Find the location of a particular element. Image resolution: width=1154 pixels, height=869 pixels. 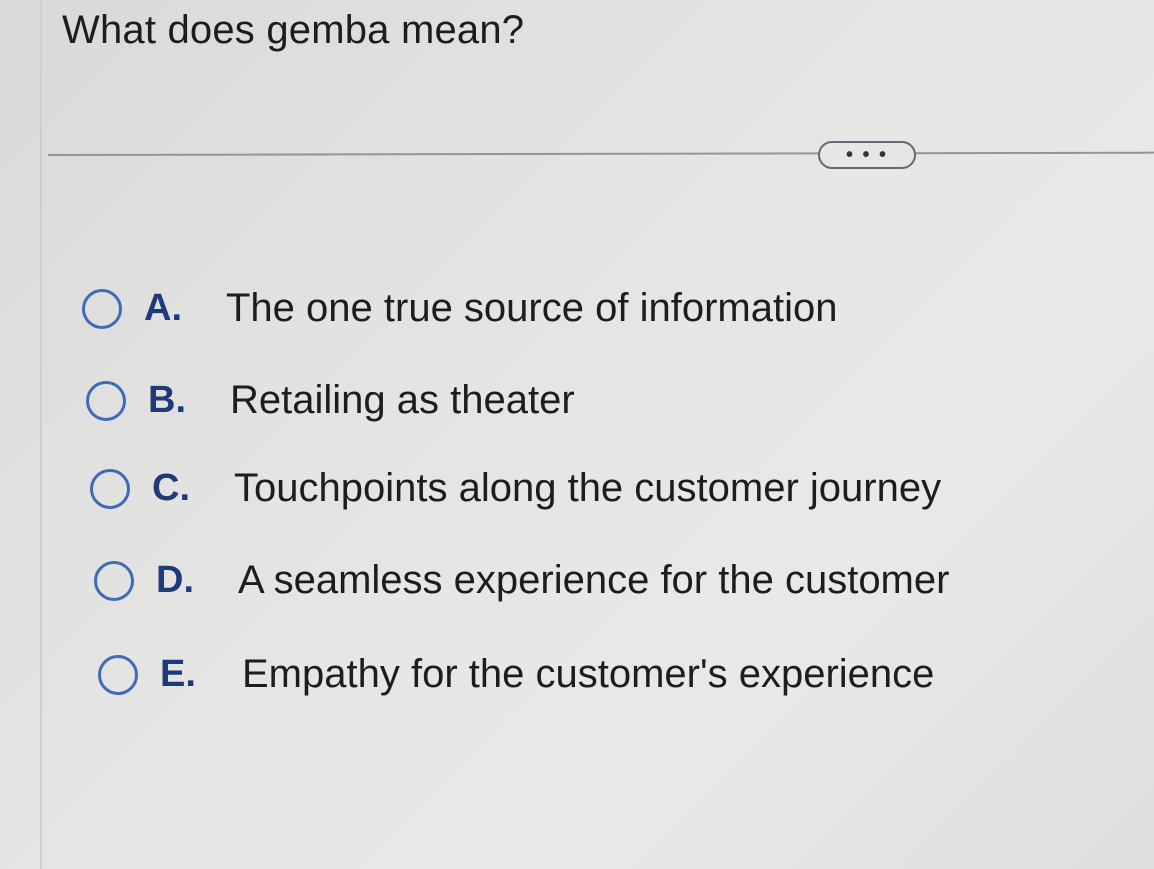

radio-button-a is located at coordinates (102, 308).